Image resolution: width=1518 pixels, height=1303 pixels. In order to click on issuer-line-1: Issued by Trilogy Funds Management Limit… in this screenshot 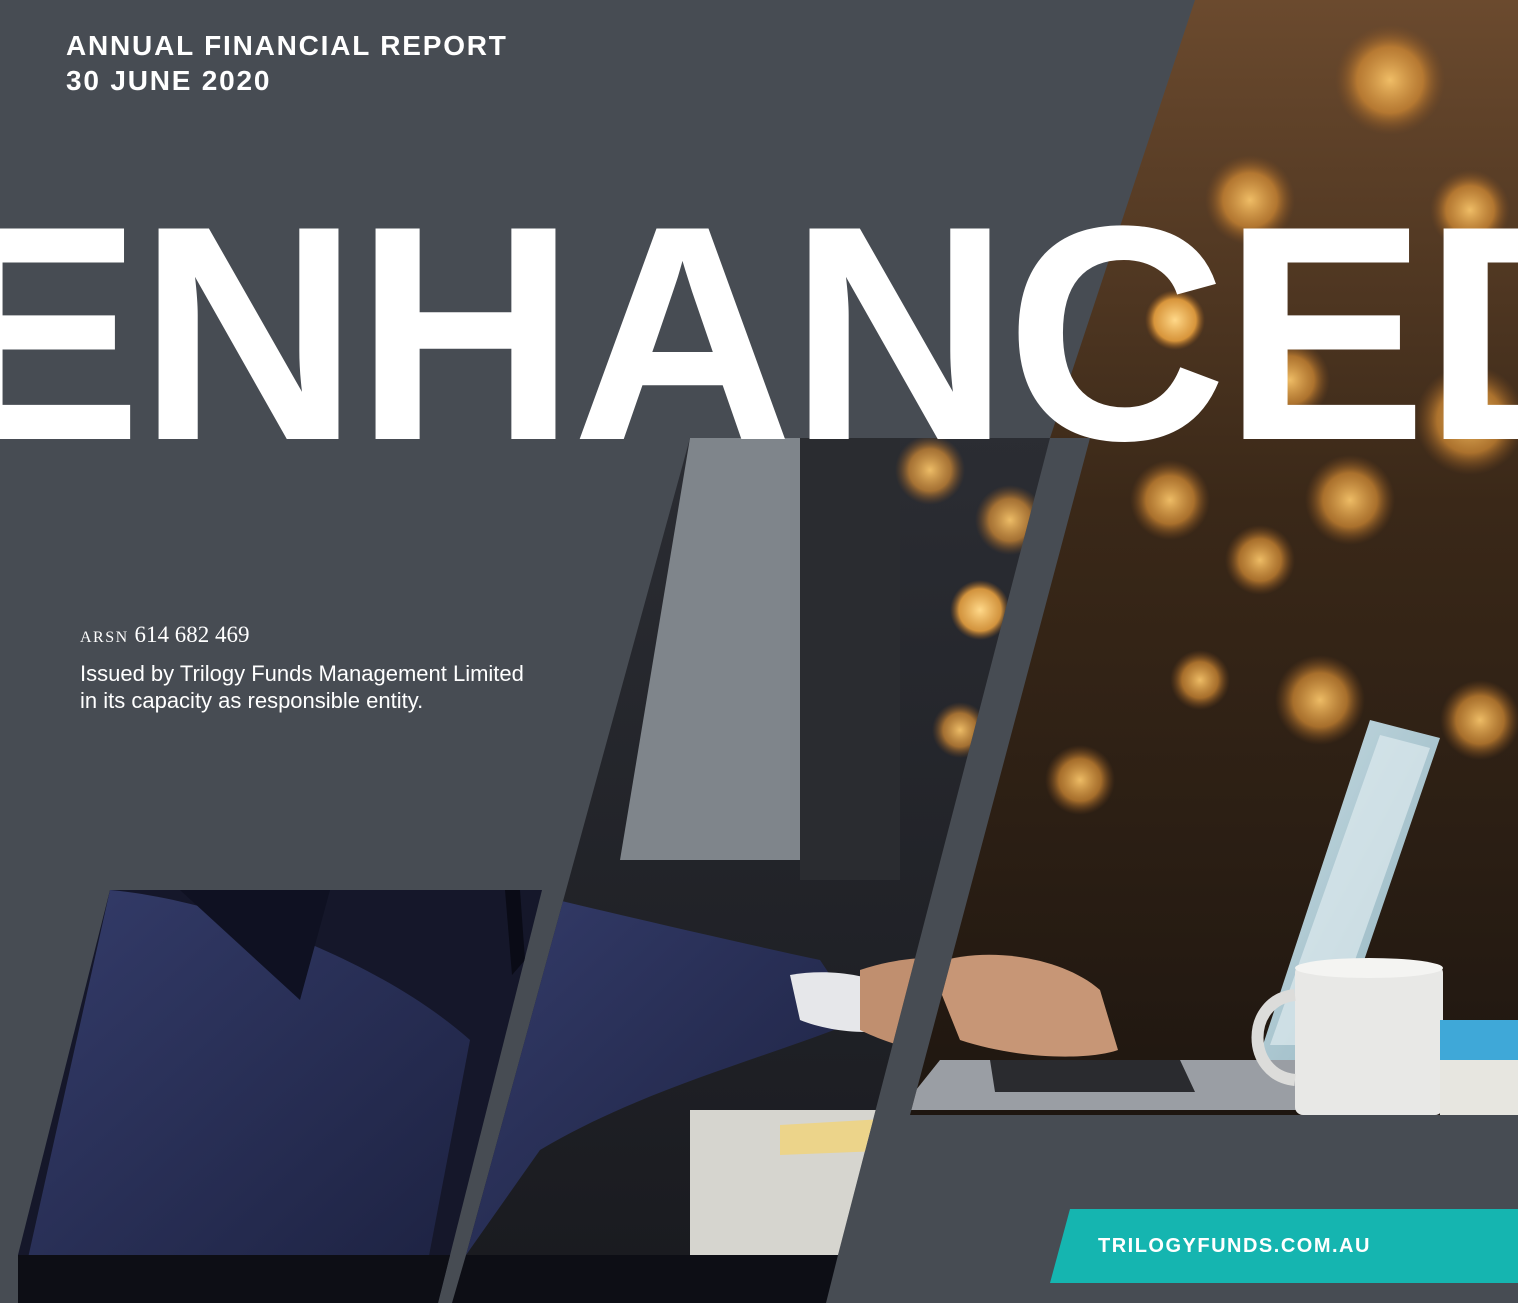, I will do `click(302, 673)`.